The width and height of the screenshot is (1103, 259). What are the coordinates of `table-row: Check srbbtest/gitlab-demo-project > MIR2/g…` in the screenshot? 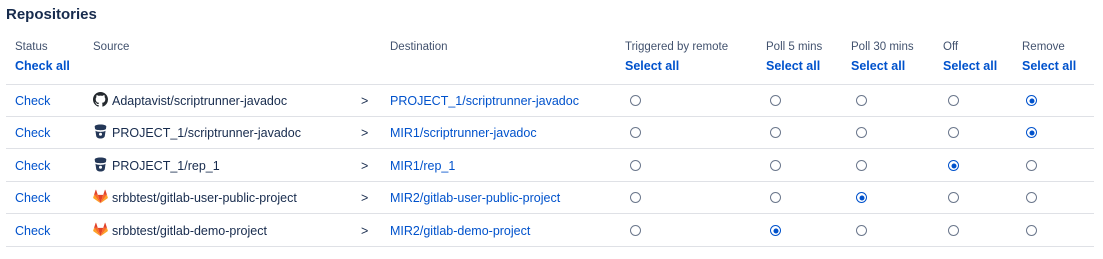 It's located at (551, 231).